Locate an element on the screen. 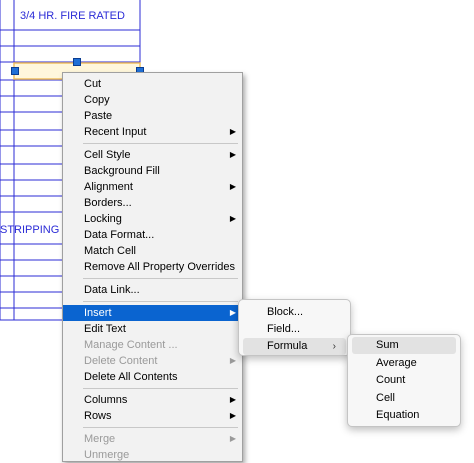 The width and height of the screenshot is (474, 463). formula-item-equation: Equation is located at coordinates (404, 415).